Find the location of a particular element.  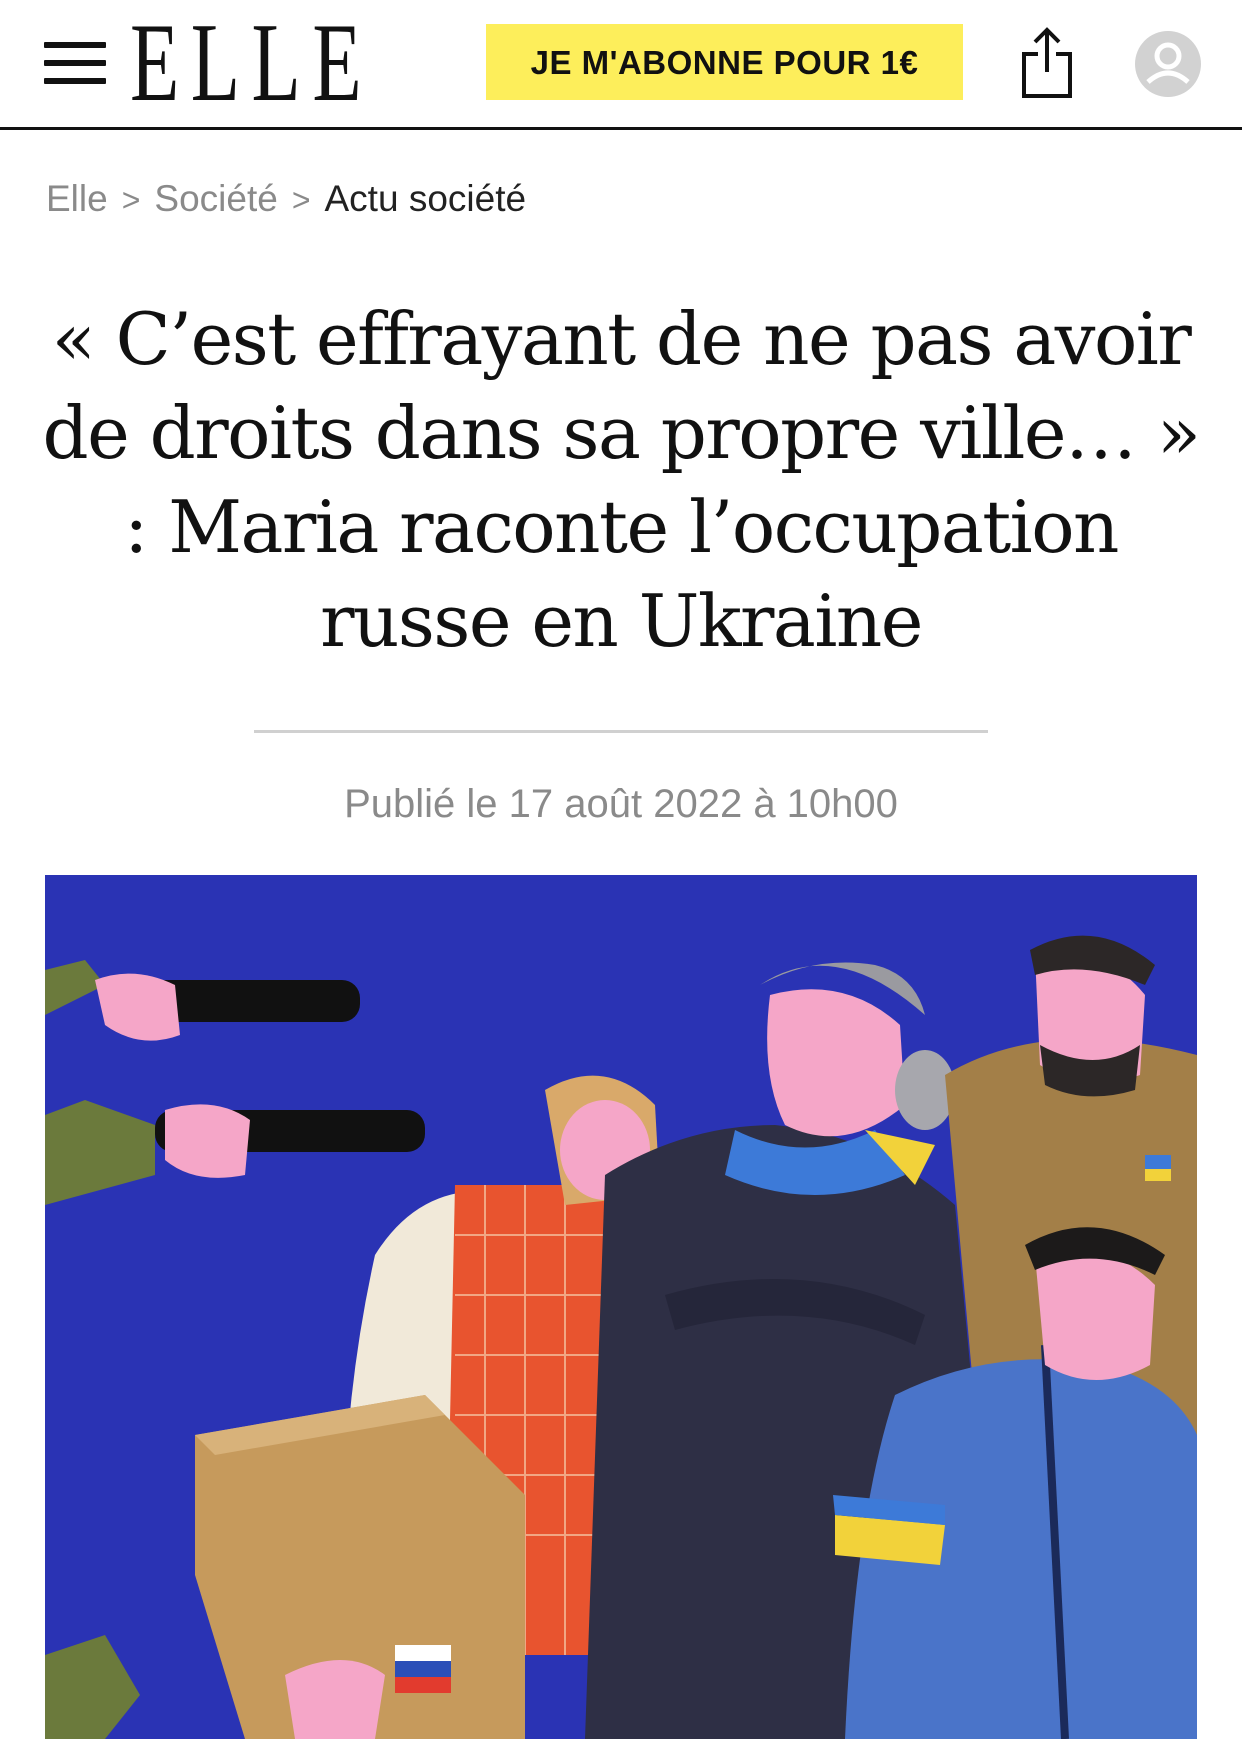

breadcrumb-societe: Société is located at coordinates (215, 198).